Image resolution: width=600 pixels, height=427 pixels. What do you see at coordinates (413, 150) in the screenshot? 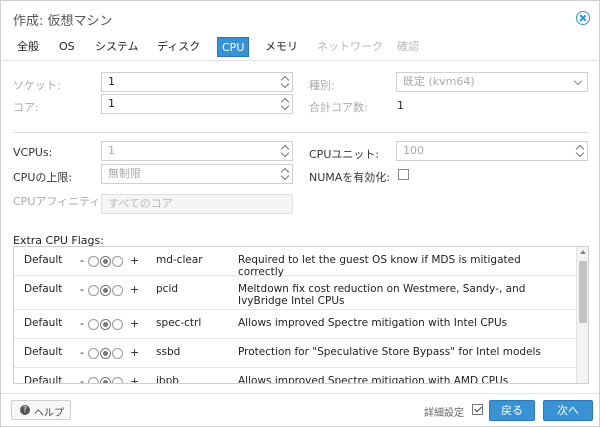
I see `cpu-units-value: 100` at bounding box center [413, 150].